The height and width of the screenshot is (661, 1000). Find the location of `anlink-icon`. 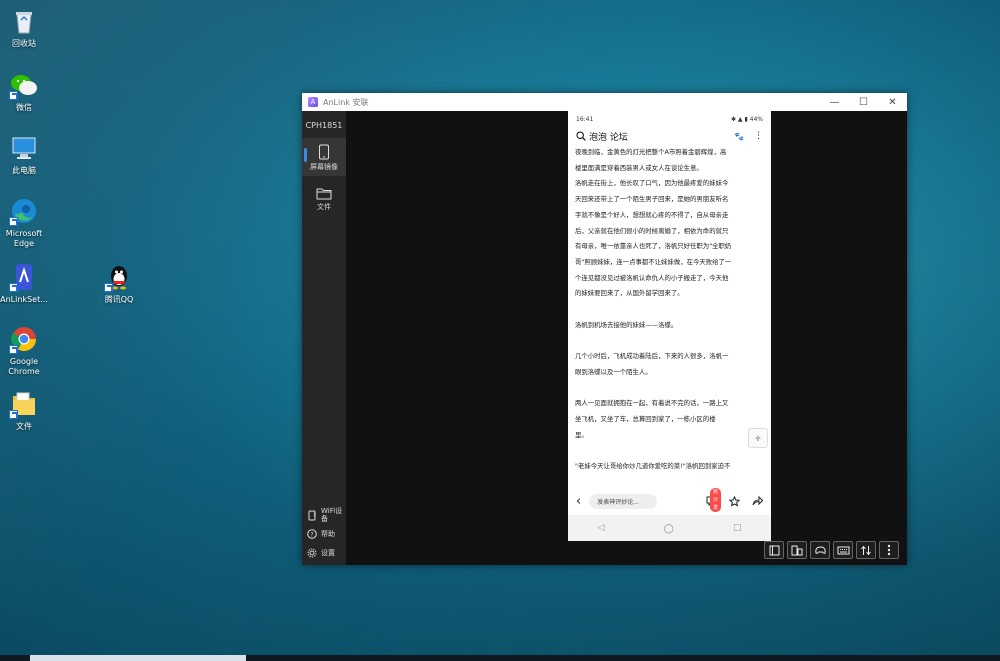

anlink-icon is located at coordinates (24, 277).